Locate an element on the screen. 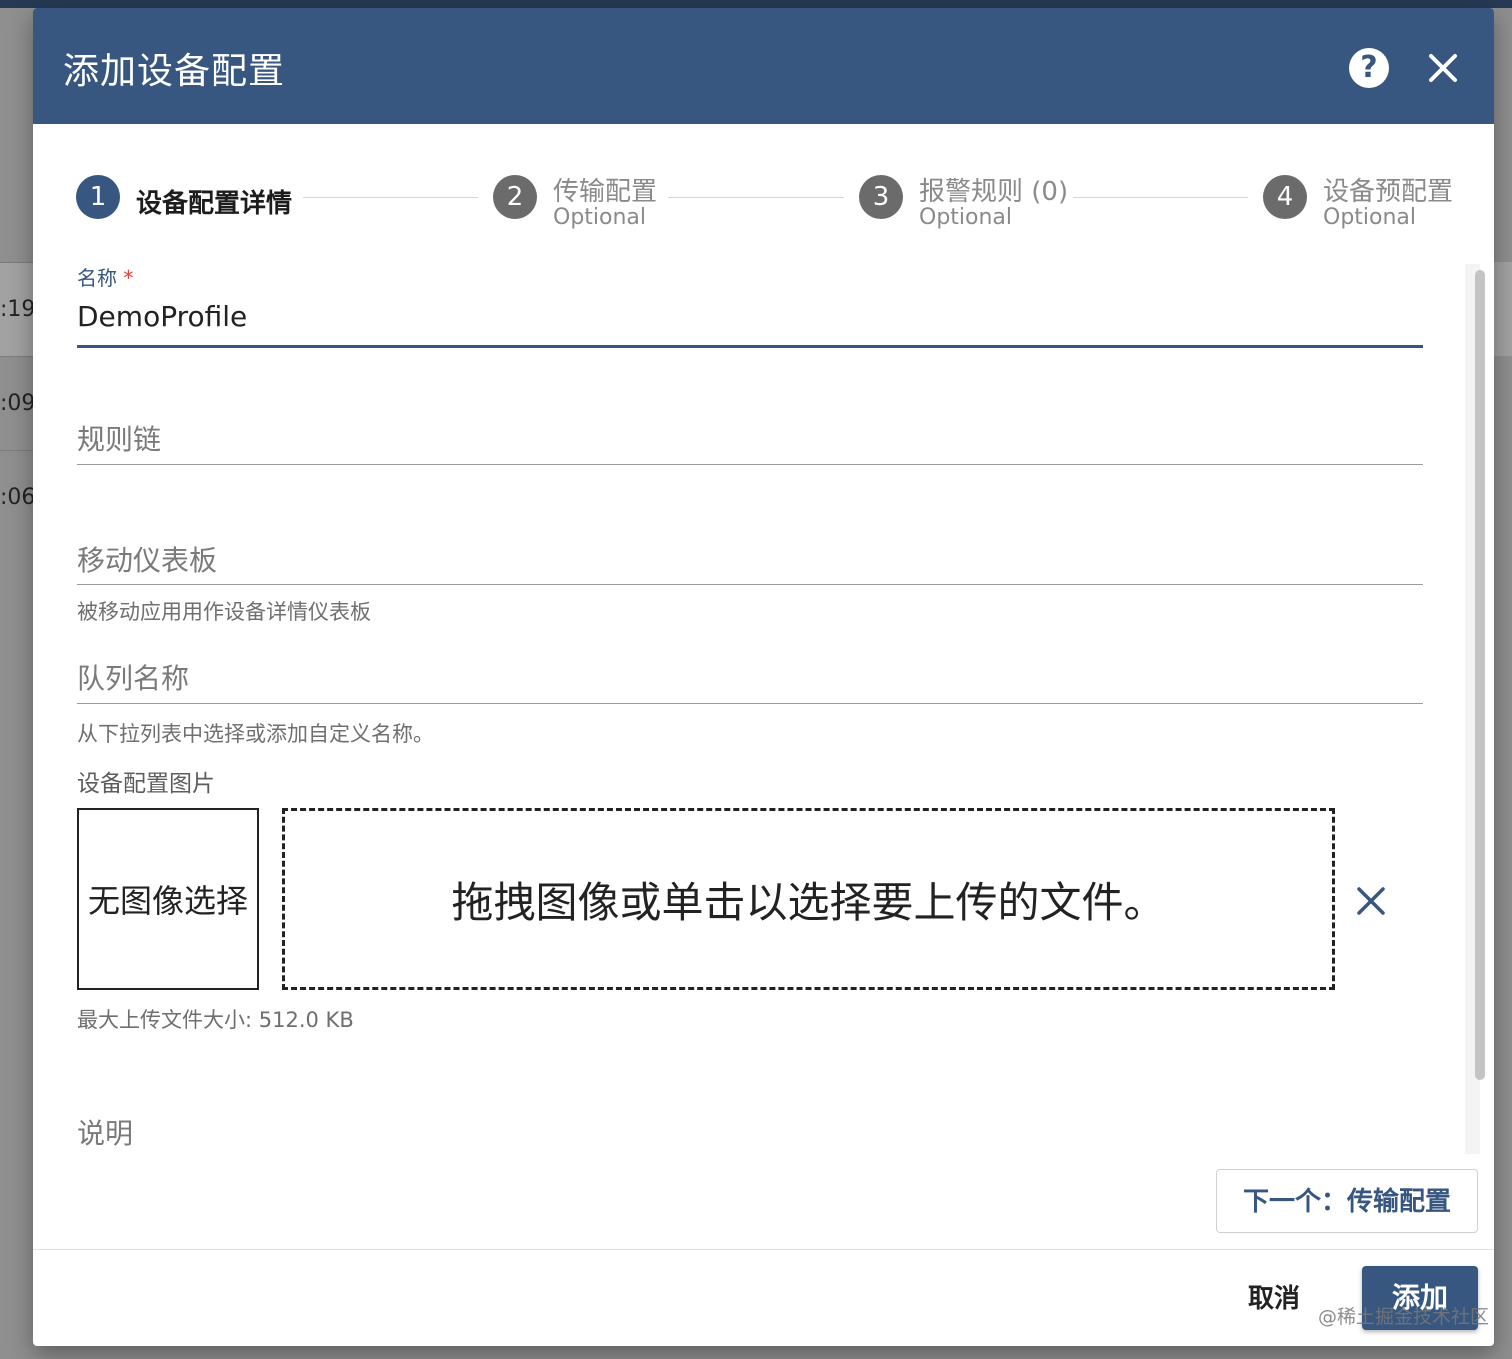 The image size is (1512, 1359). max-size-hint: 最大上传文件大小: 512.0 KB is located at coordinates (215, 1020).